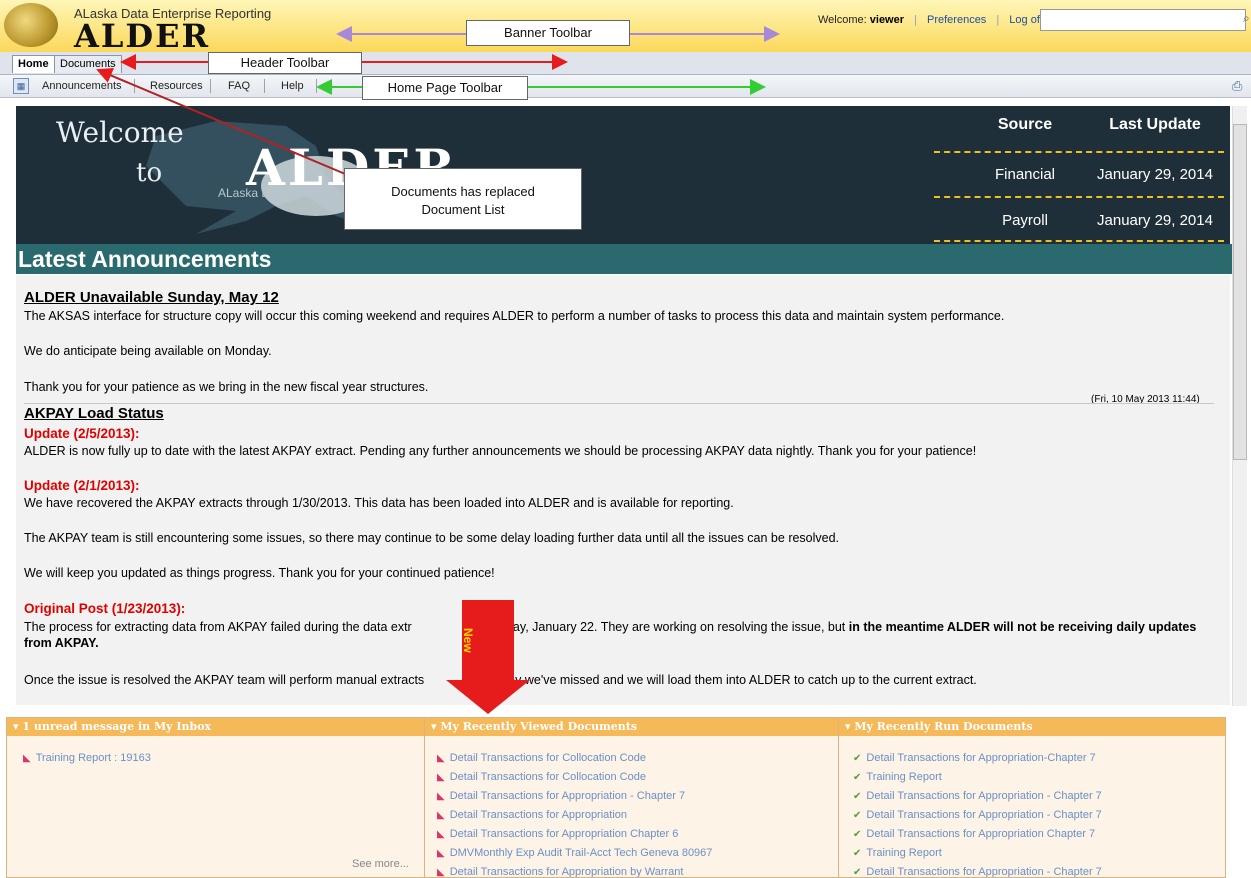  Describe the element at coordinates (1246, 18) in the screenshot. I see `search-icon: ⌕` at that location.